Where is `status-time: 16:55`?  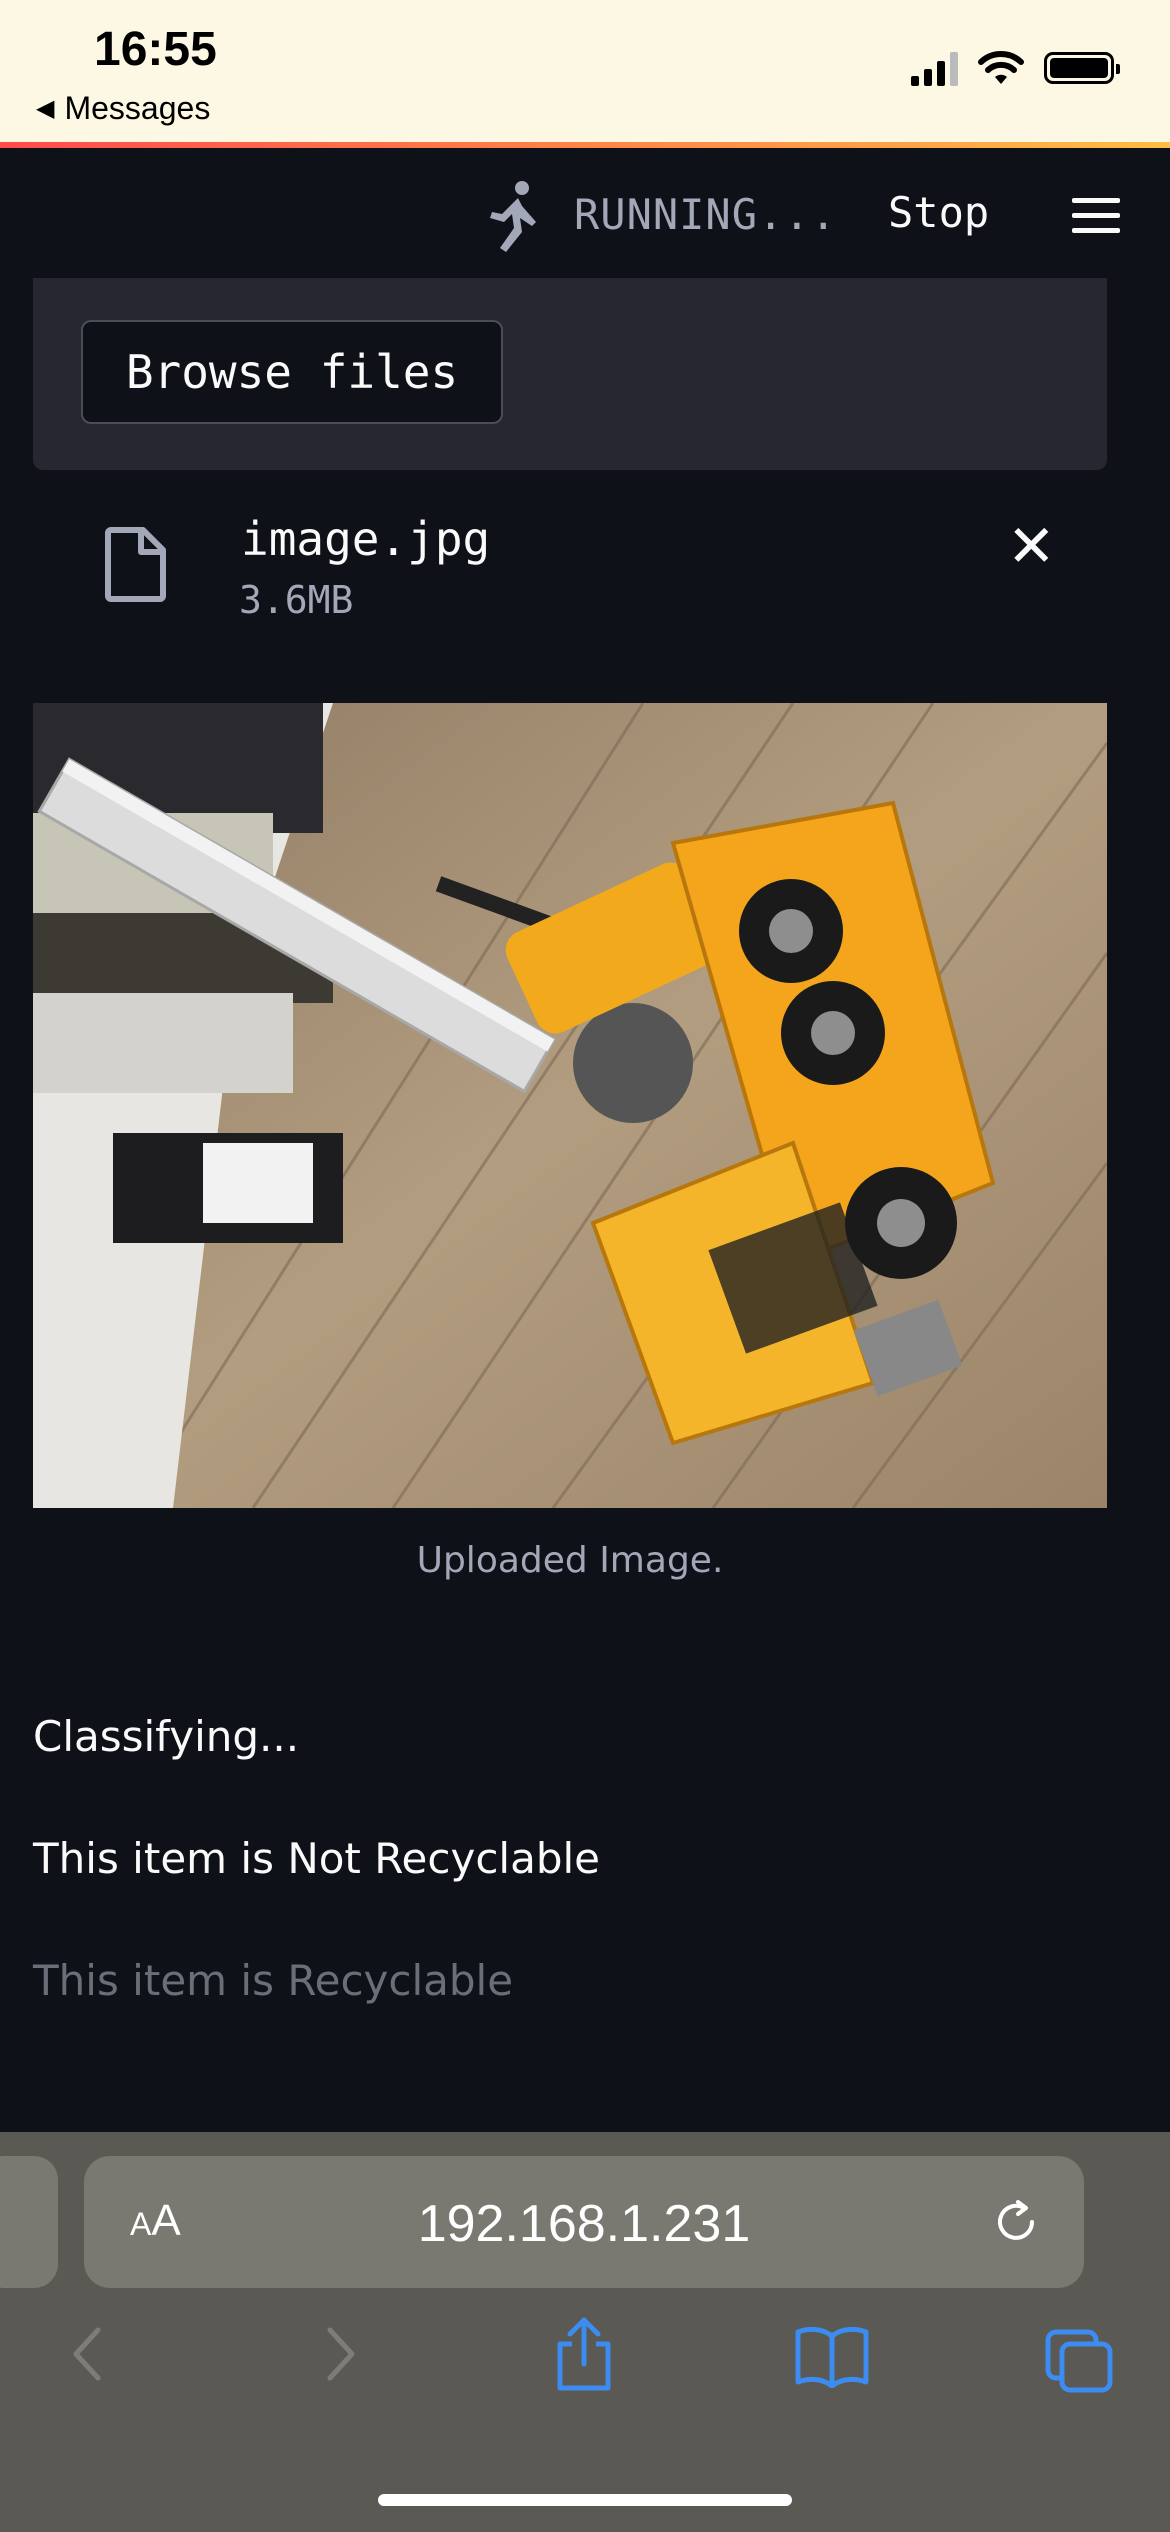
status-time: 16:55 is located at coordinates (155, 49).